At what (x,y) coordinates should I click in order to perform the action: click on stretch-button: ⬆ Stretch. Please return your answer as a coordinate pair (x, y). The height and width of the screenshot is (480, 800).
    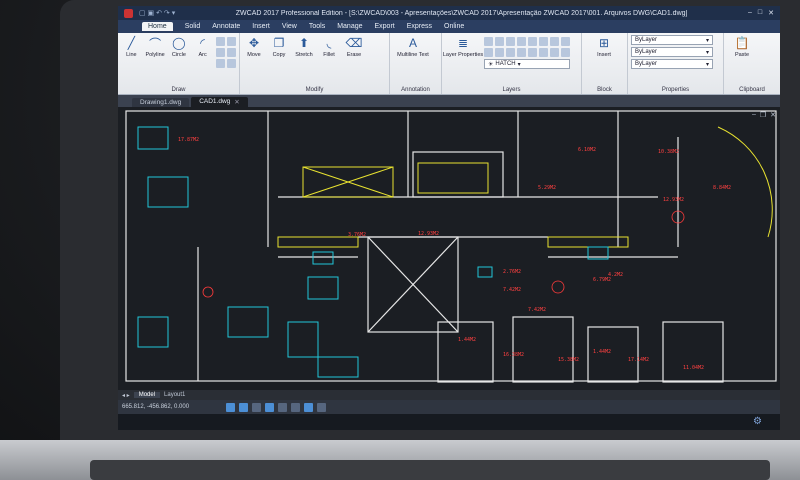
    Looking at the image, I should click on (304, 46).